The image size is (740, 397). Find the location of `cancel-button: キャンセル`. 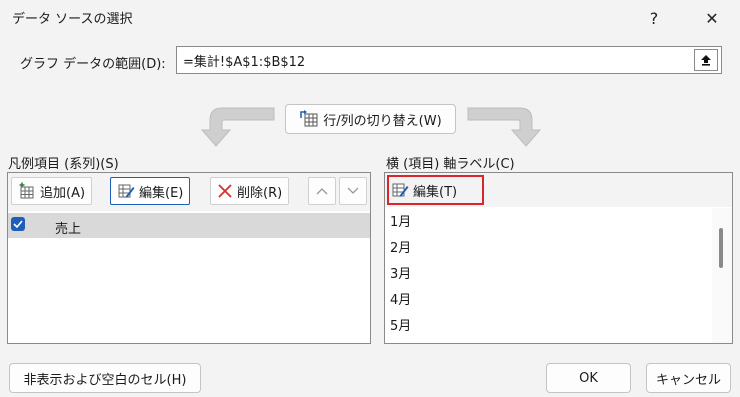

cancel-button: キャンセル is located at coordinates (688, 378).